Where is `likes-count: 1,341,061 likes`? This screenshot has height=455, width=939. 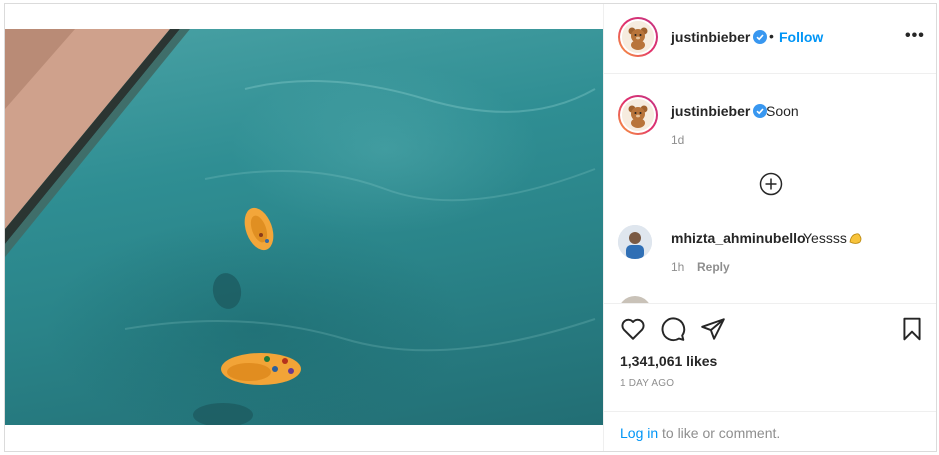
likes-count: 1,341,061 likes is located at coordinates (668, 361).